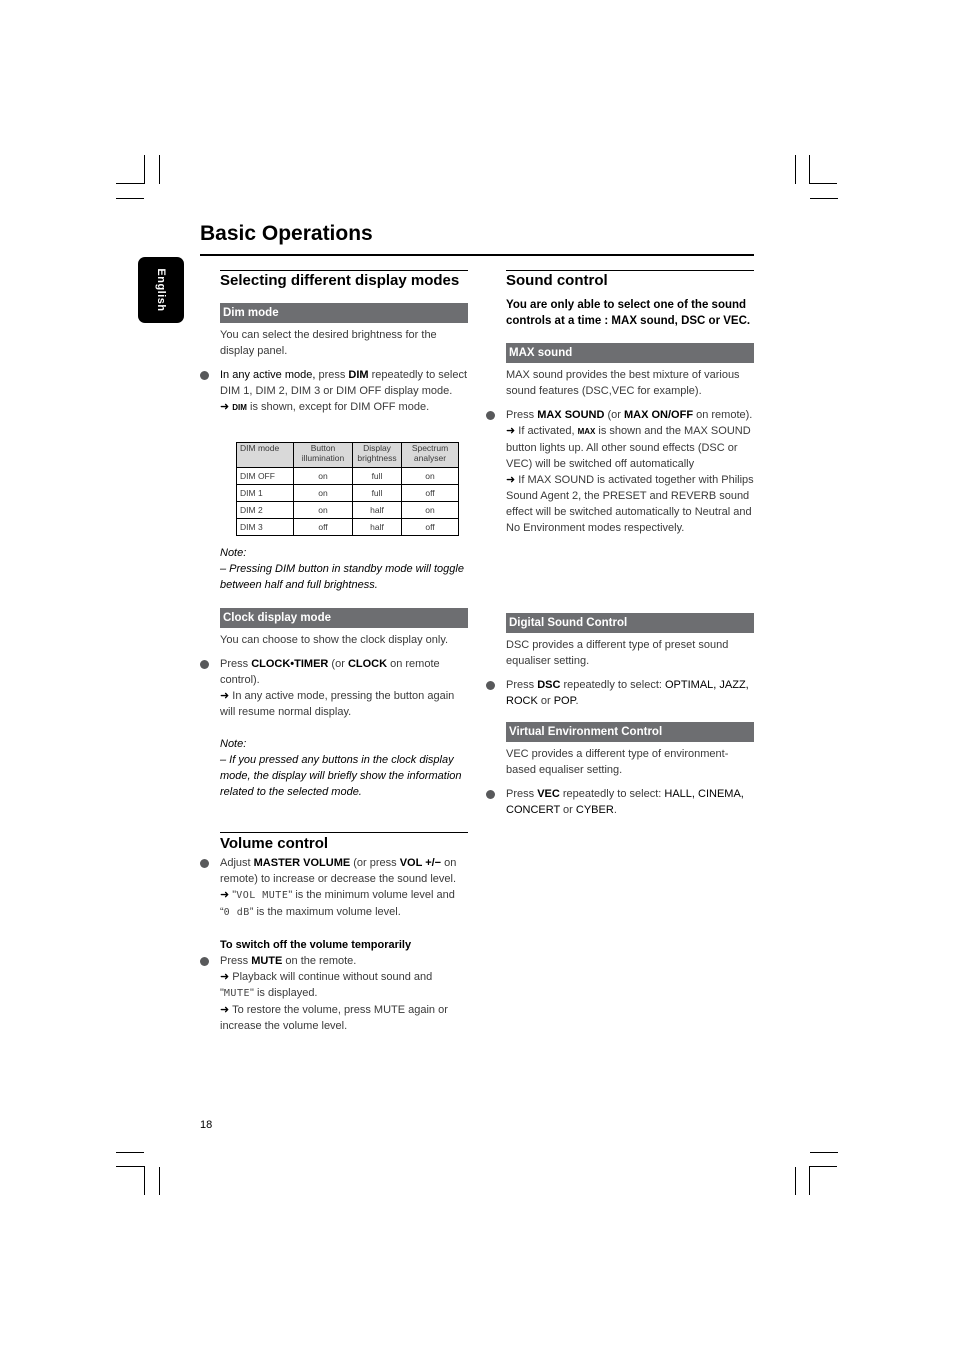  I want to click on dim-mode-bar: Dim mode, so click(344, 313).